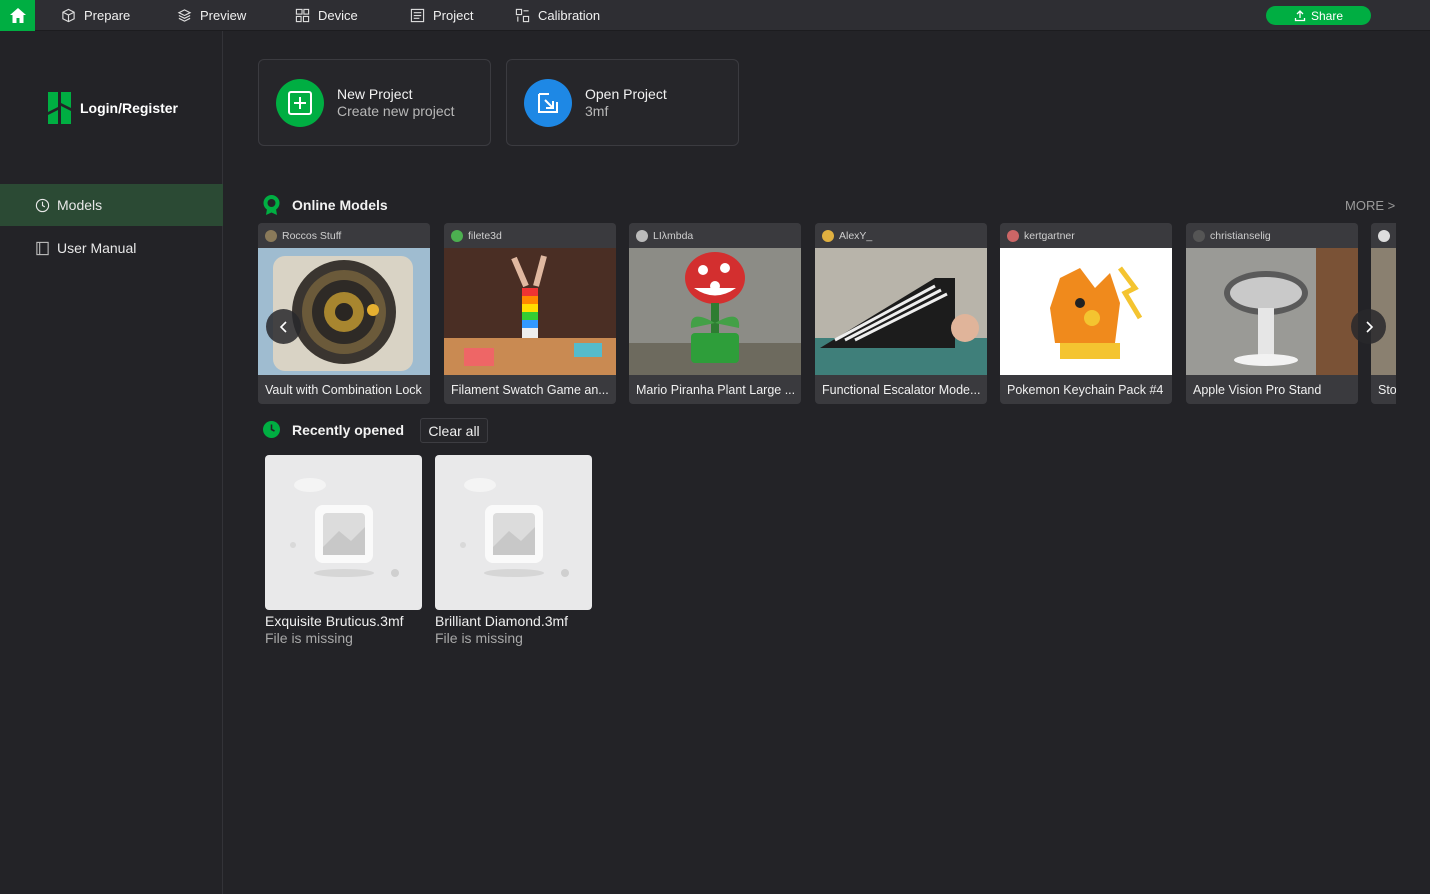 The image size is (1430, 894). What do you see at coordinates (223, 15) in the screenshot?
I see `tab-label: Preview` at bounding box center [223, 15].